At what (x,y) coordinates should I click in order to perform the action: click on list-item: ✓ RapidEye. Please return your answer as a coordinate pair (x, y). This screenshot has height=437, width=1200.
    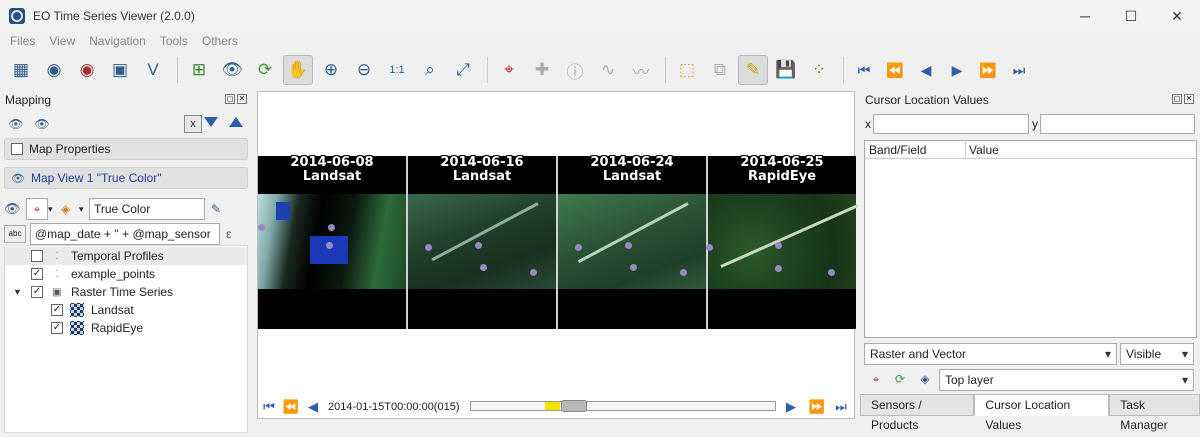
    Looking at the image, I should click on (126, 328).